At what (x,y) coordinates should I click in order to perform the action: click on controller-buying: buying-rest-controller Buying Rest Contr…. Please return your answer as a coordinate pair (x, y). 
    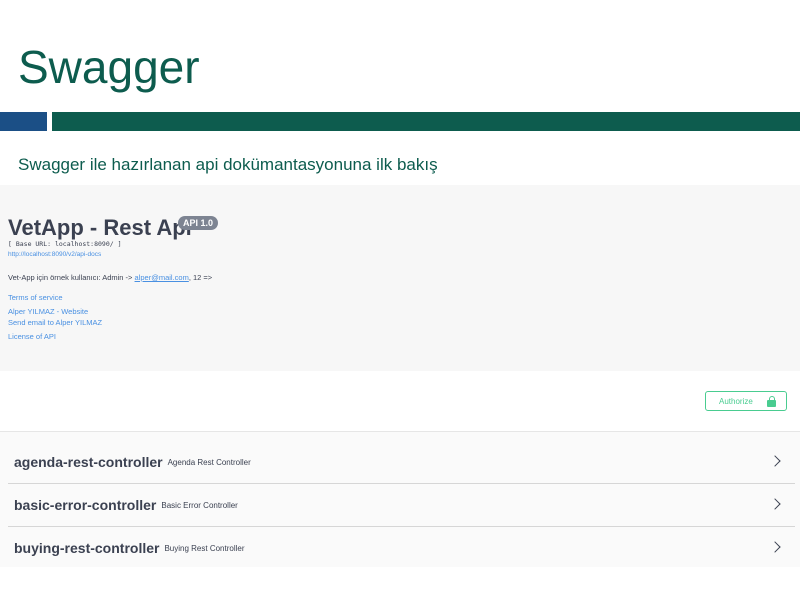
    Looking at the image, I should click on (401, 547).